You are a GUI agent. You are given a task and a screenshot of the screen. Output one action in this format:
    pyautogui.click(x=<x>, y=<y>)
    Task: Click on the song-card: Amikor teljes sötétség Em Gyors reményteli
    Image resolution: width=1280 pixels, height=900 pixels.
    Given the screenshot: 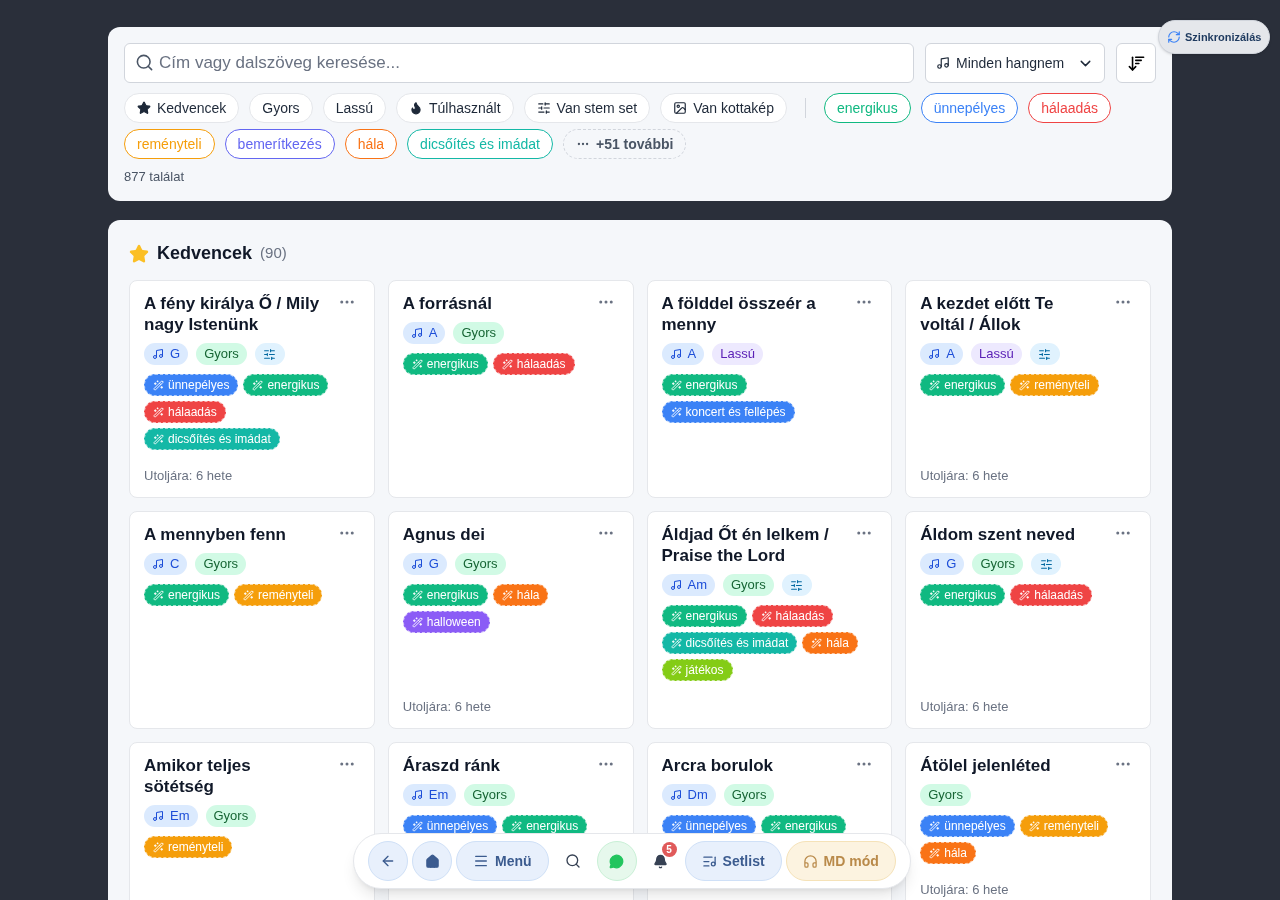 What is the action you would take?
    pyautogui.click(x=252, y=821)
    